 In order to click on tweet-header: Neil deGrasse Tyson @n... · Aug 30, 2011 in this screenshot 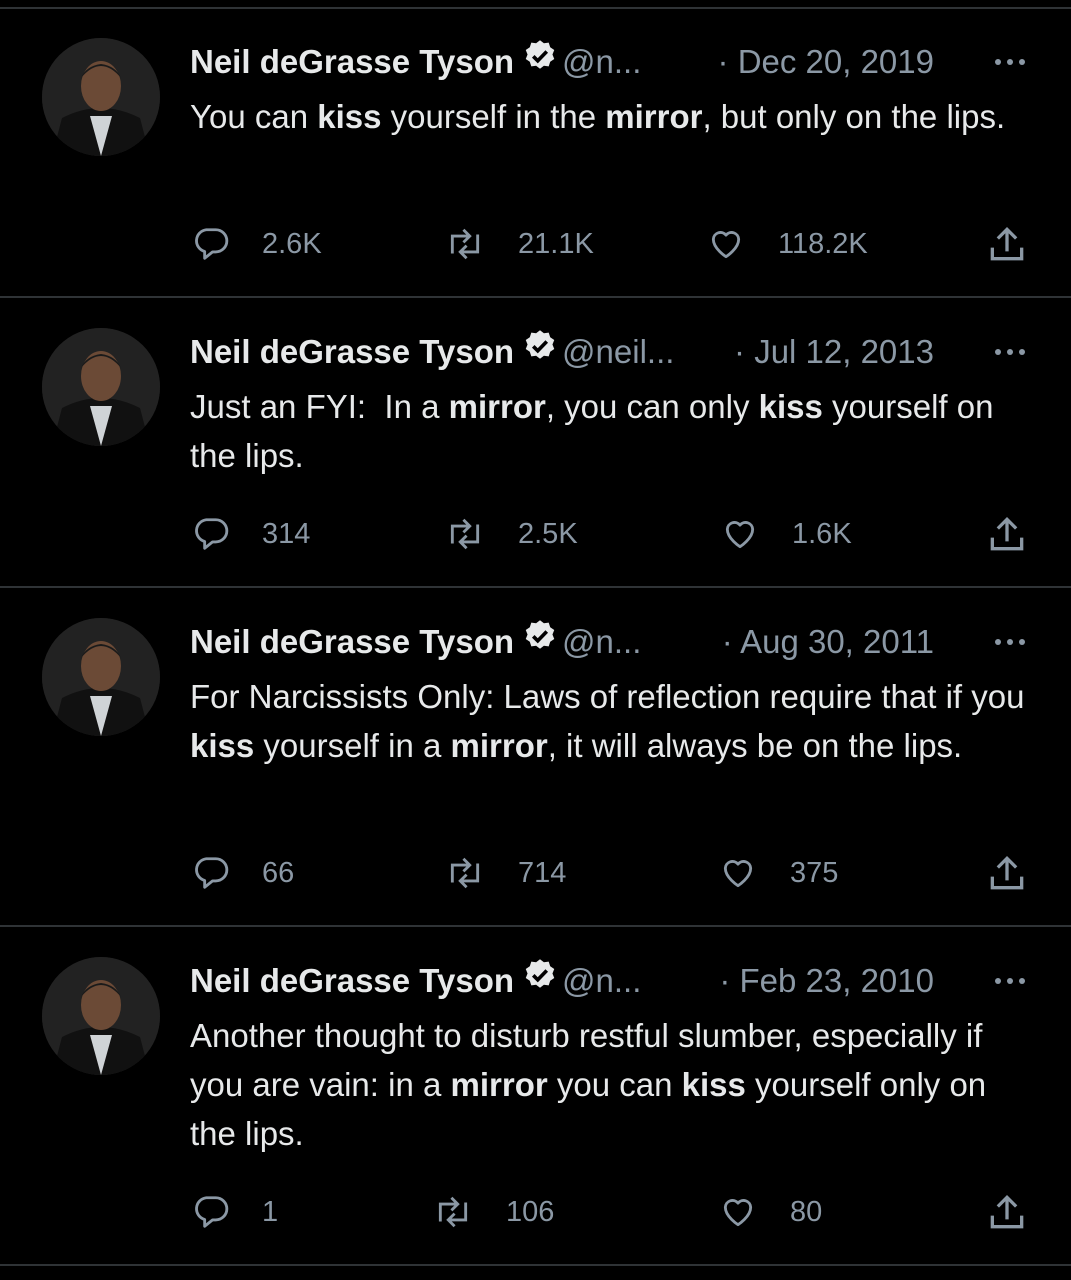, I will do `click(570, 642)`.